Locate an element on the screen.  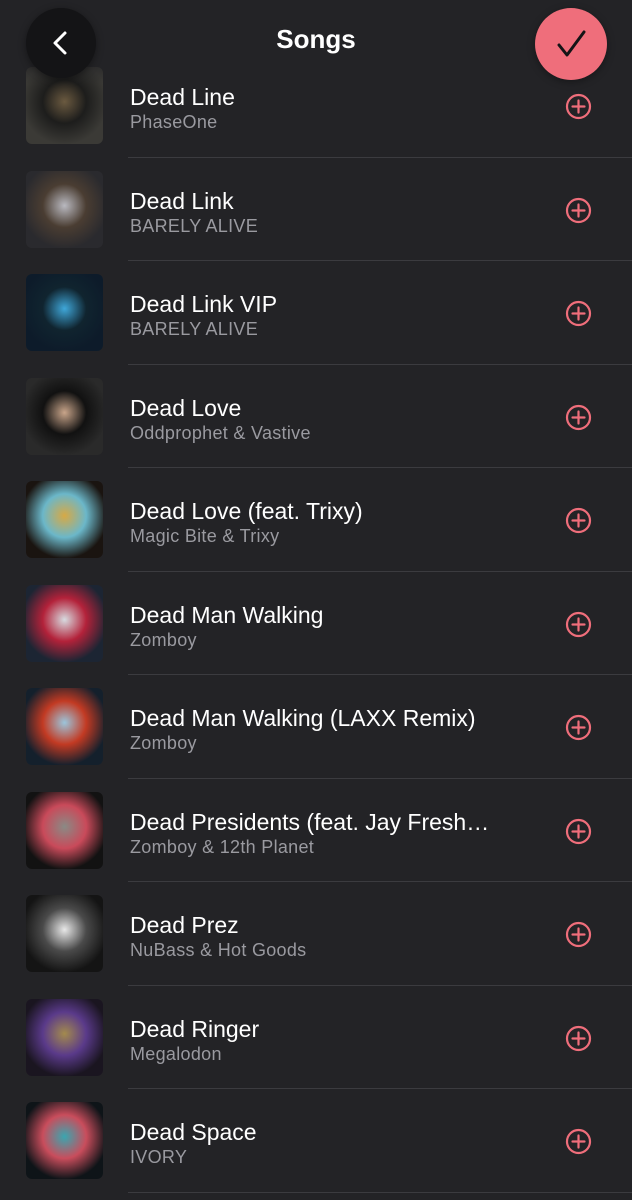
song-row: Dead Man Walking (LAXX Remix) Zomboy is located at coordinates (316, 727).